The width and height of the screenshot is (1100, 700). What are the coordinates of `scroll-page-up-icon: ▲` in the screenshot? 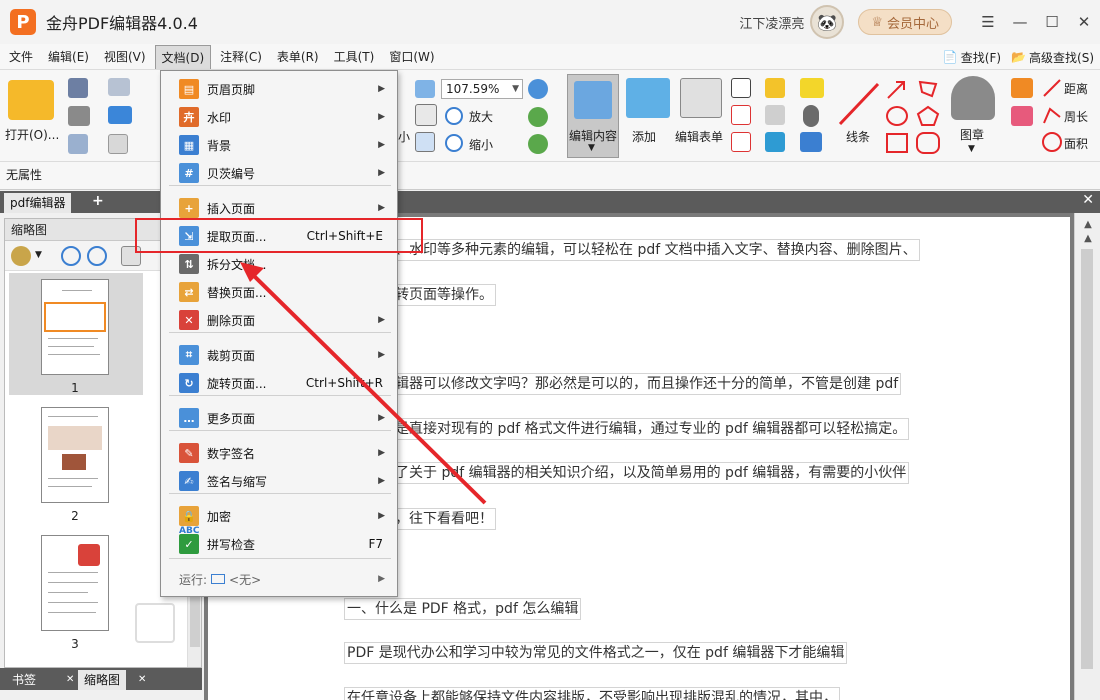 It's located at (1087, 238).